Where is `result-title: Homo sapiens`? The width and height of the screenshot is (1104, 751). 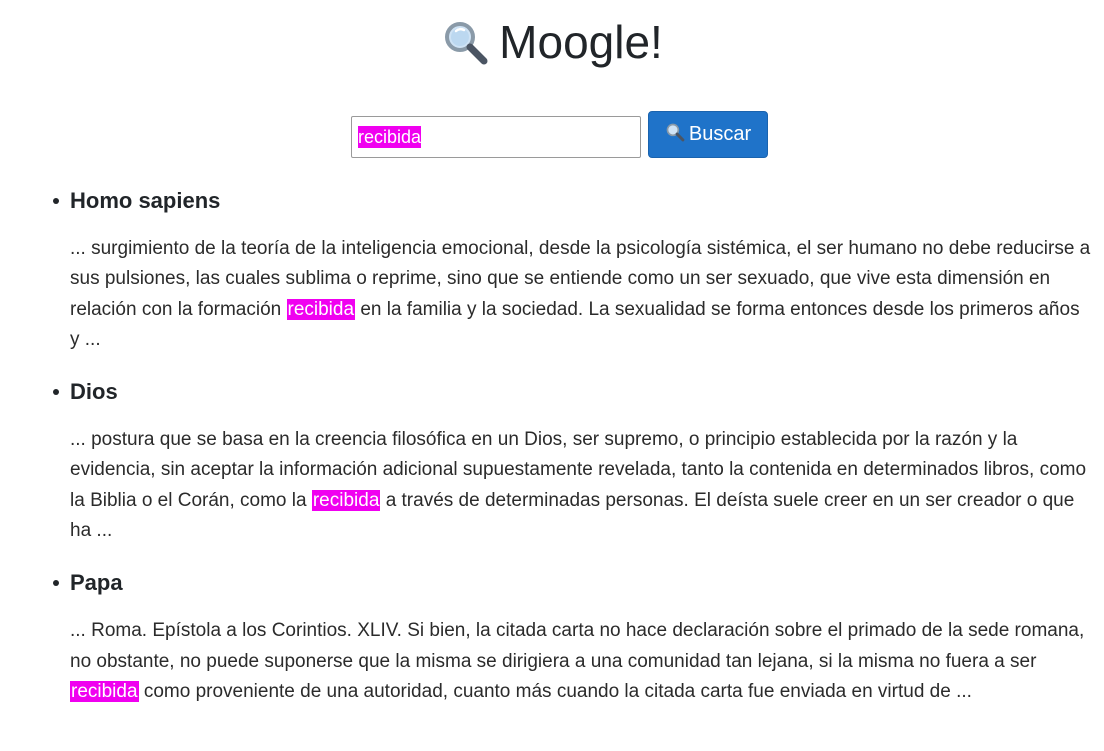 result-title: Homo sapiens is located at coordinates (582, 201).